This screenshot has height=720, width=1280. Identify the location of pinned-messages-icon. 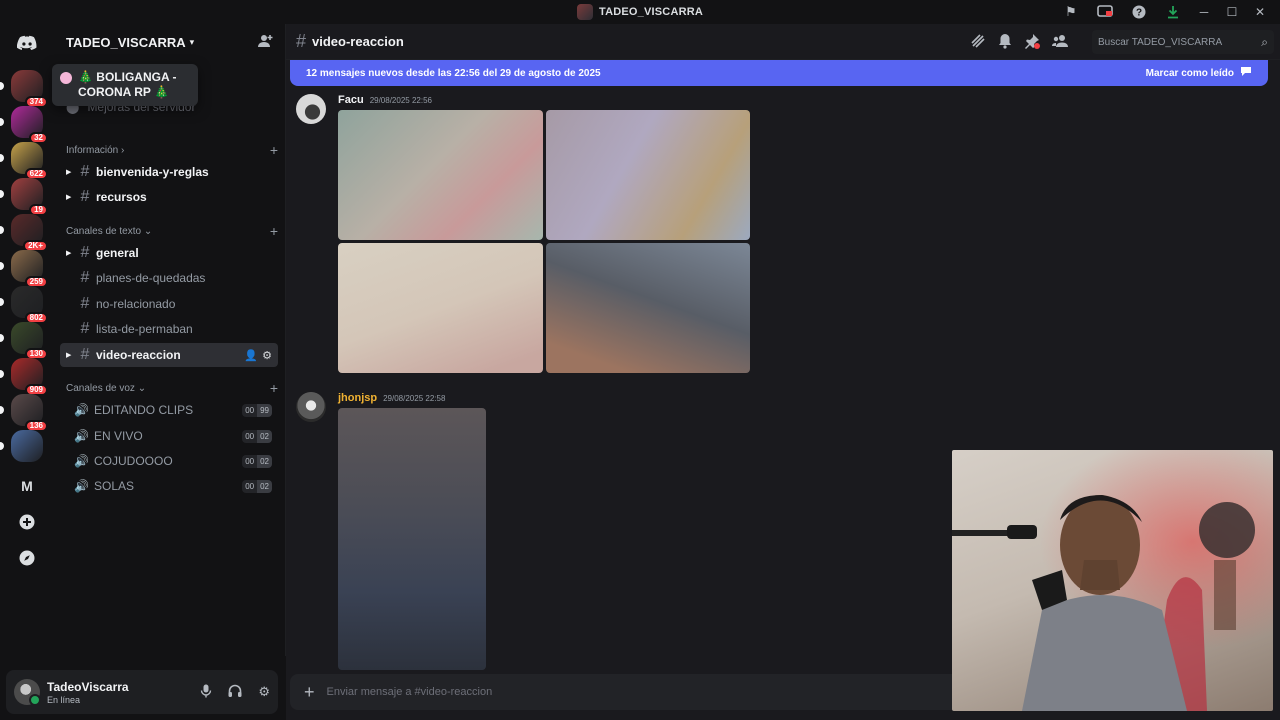
(1032, 42).